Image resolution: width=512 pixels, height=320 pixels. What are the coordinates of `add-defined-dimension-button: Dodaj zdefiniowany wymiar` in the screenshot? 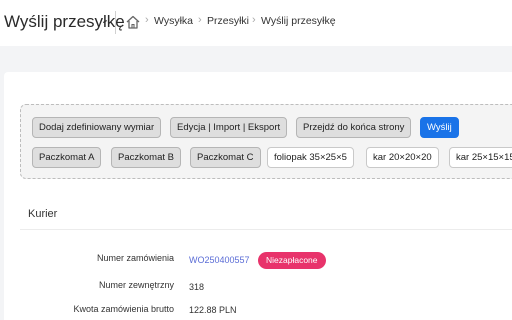 It's located at (97, 127).